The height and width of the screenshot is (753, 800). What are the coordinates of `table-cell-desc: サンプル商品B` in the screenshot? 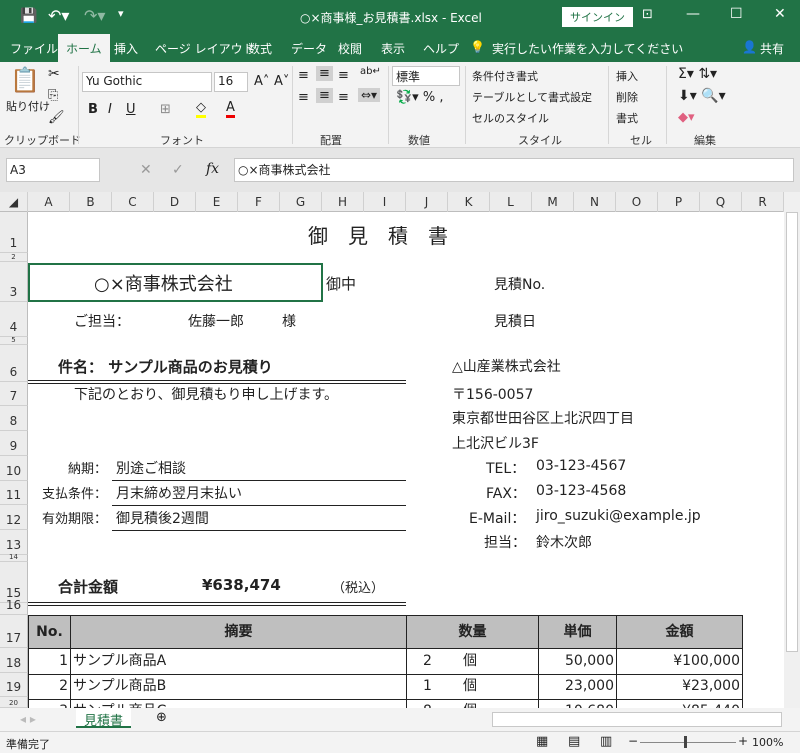 It's located at (238, 687).